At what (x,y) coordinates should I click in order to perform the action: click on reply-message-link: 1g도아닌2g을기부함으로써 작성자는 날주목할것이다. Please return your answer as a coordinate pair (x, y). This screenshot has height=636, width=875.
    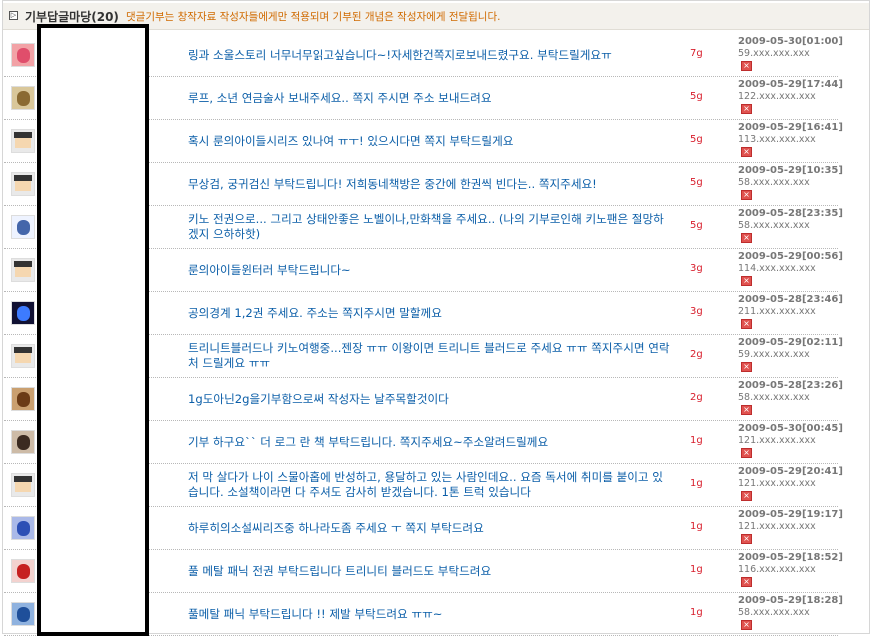
    Looking at the image, I should click on (430, 399).